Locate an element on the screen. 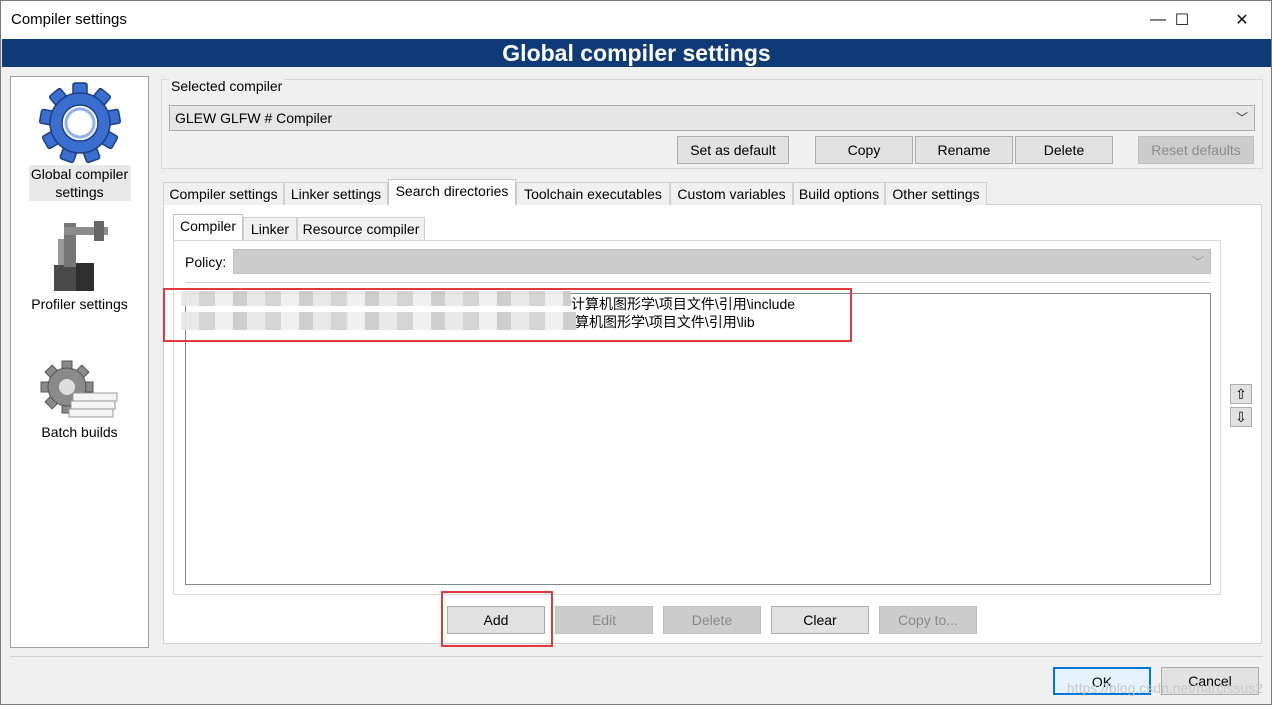 The width and height of the screenshot is (1272, 705). sidebar-item-label: Global compiler settings is located at coordinates (79, 183).